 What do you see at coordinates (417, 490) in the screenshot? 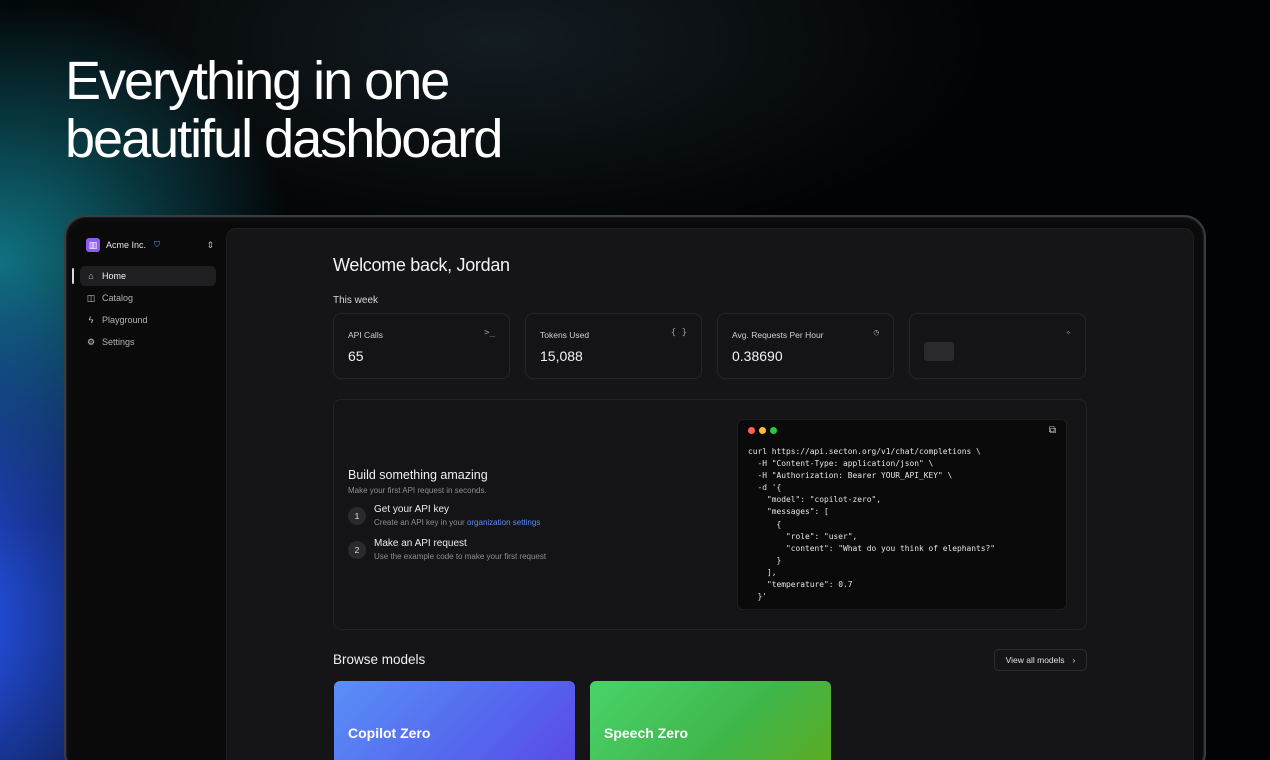
I see `getting-started-subtitle: Make your first API request in seconds.` at bounding box center [417, 490].